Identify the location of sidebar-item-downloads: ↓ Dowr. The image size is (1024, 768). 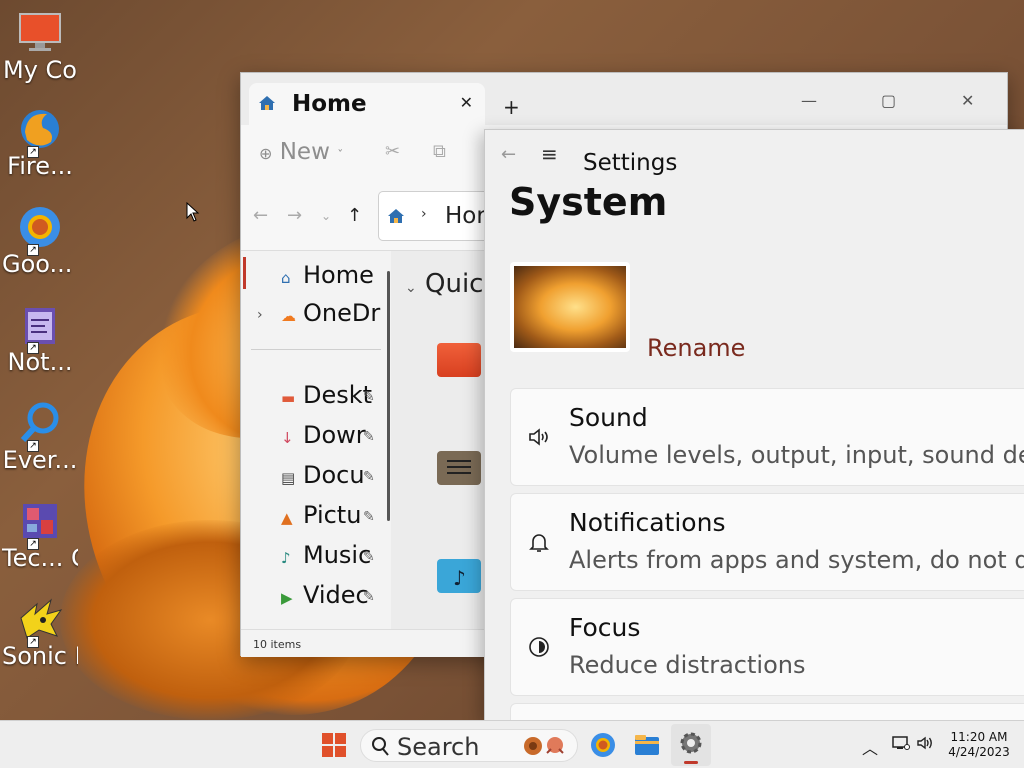
(323, 435).